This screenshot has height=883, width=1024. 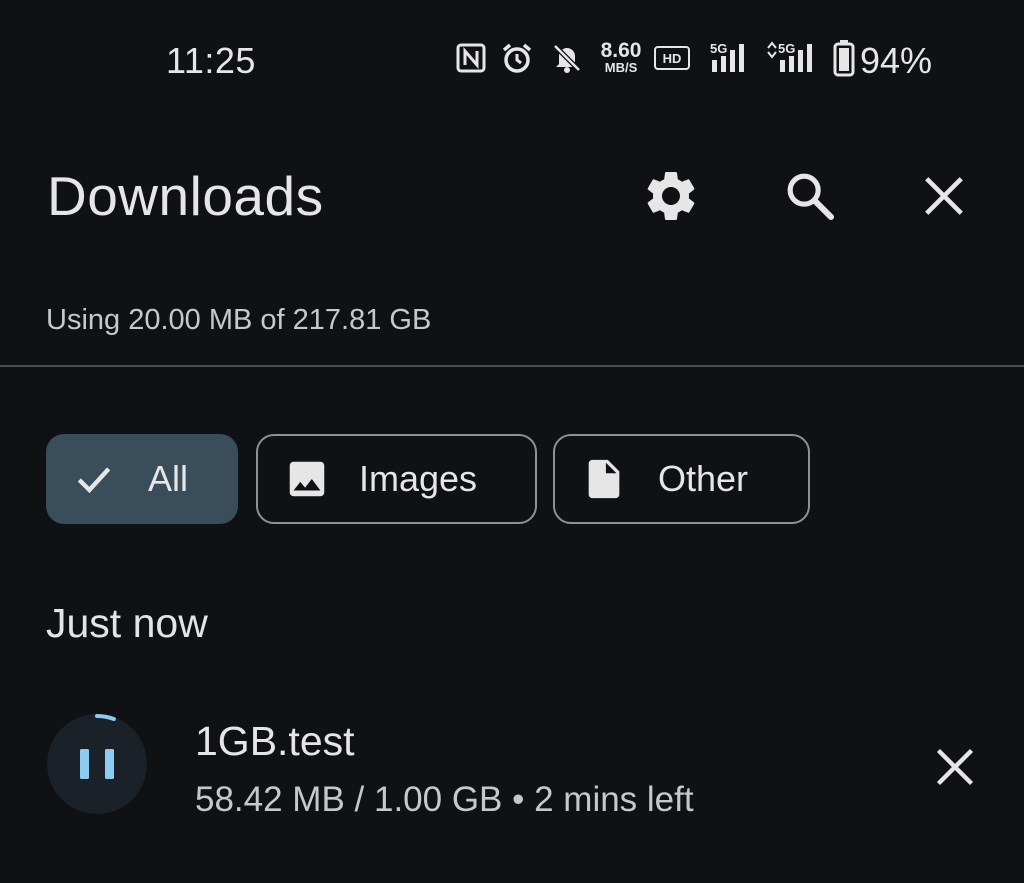 I want to click on download-file-name: 1GB.test, so click(x=275, y=741).